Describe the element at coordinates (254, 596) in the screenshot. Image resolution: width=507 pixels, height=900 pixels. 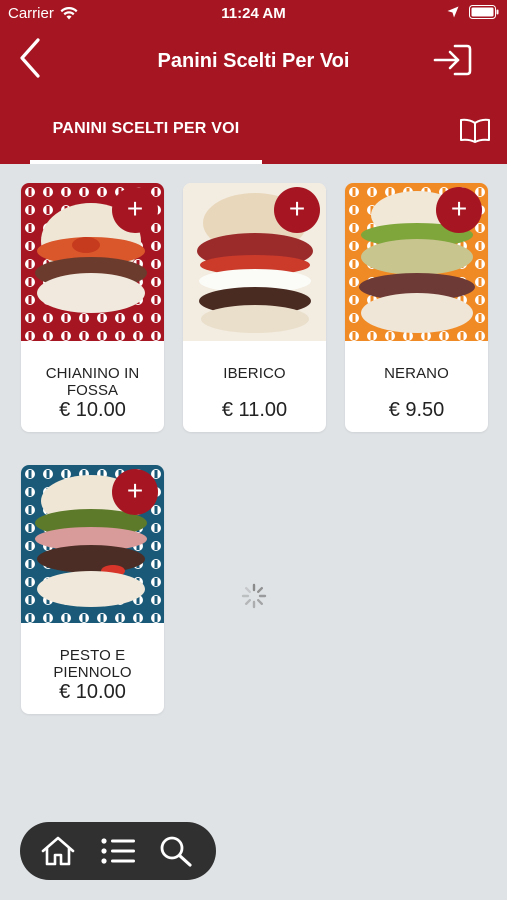
I see `loading-spinner-icon` at that location.